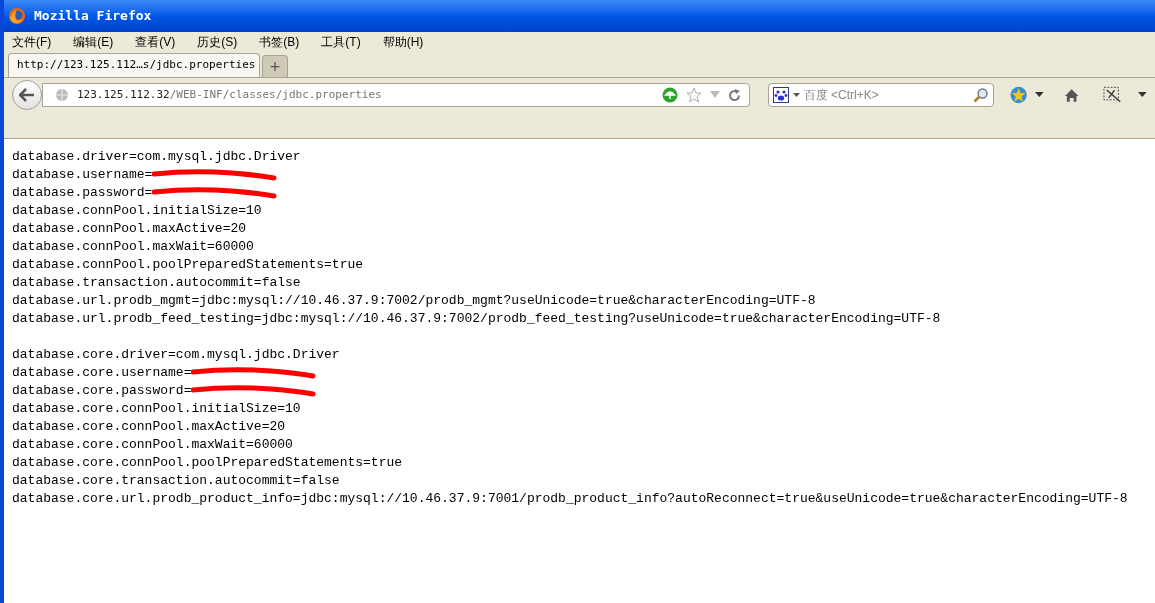 The width and height of the screenshot is (1155, 603). What do you see at coordinates (570, 499) in the screenshot?
I see `property-line: database.core.url.prodb_product_info=jdbc:mysql://10.46.37.9:7001/prodb_product_info?autoReconnect=true&useUnicode=true&characterEncoding=UTF-8` at bounding box center [570, 499].